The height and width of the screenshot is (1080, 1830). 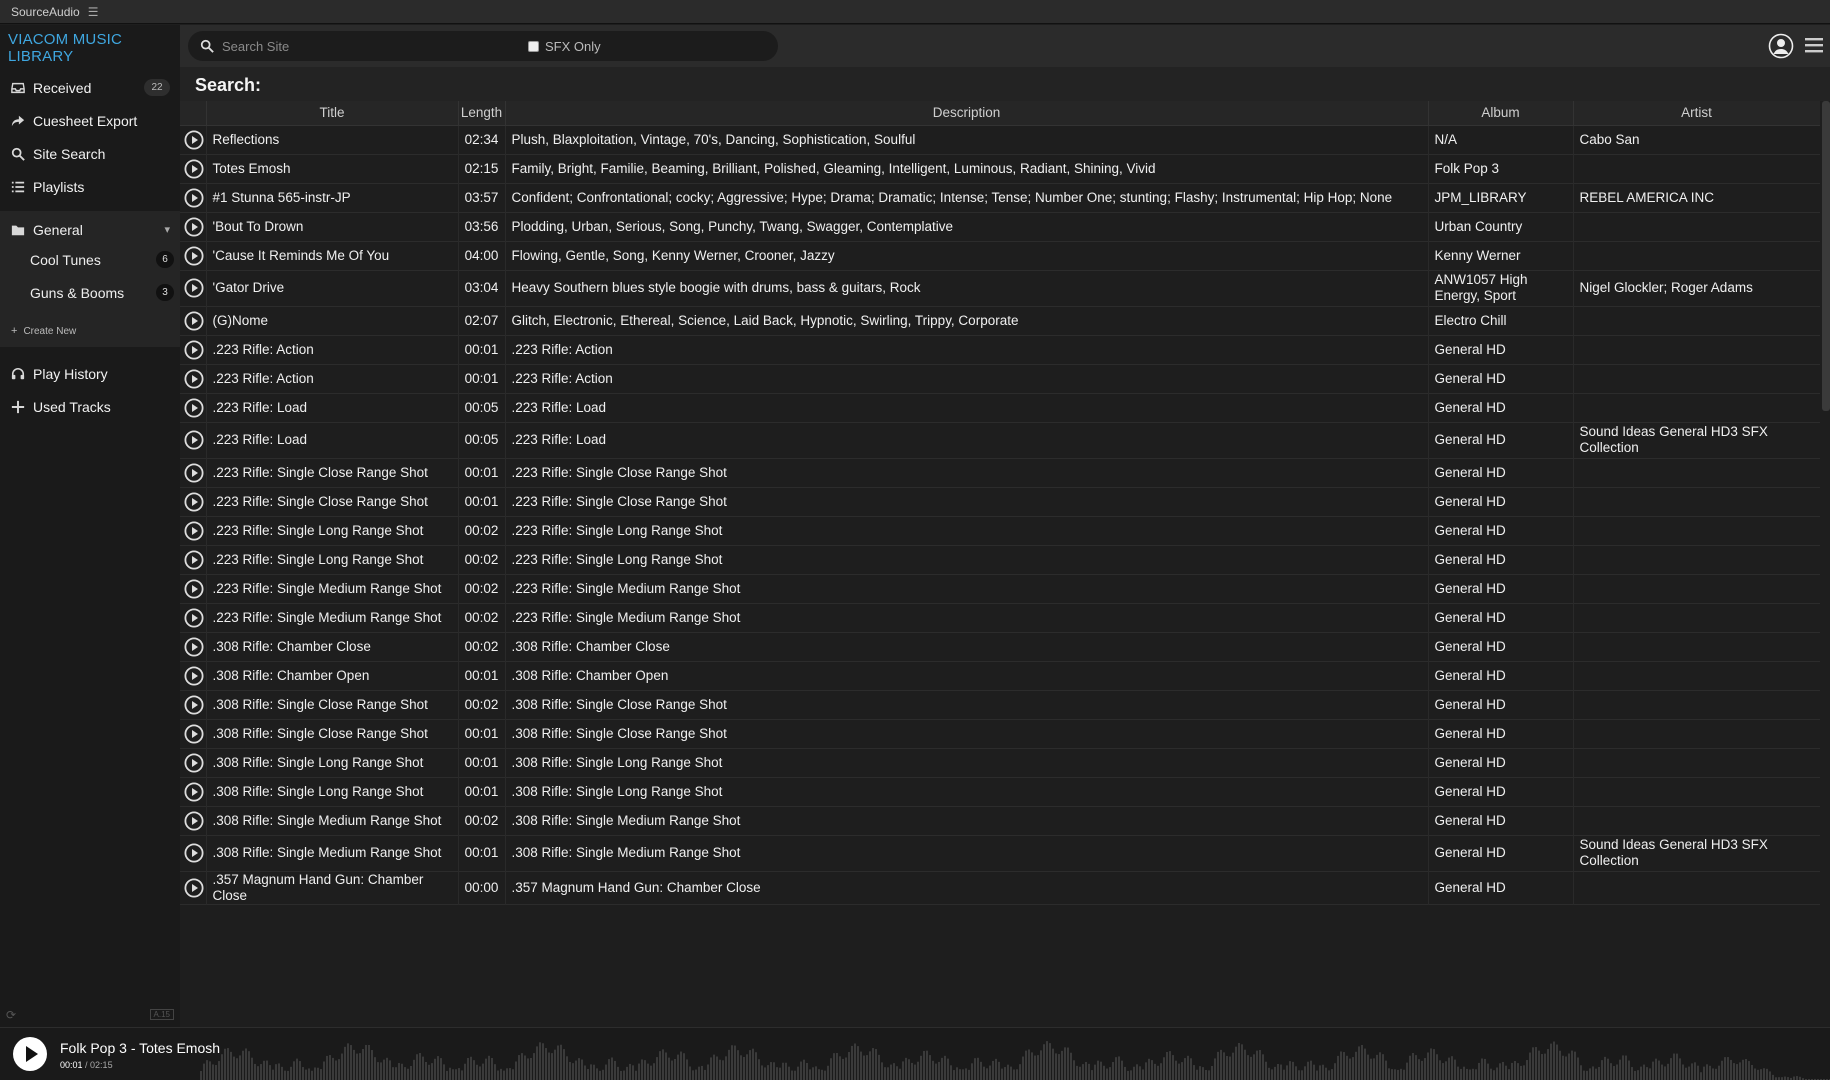 I want to click on column-header-length: Length, so click(x=482, y=113).